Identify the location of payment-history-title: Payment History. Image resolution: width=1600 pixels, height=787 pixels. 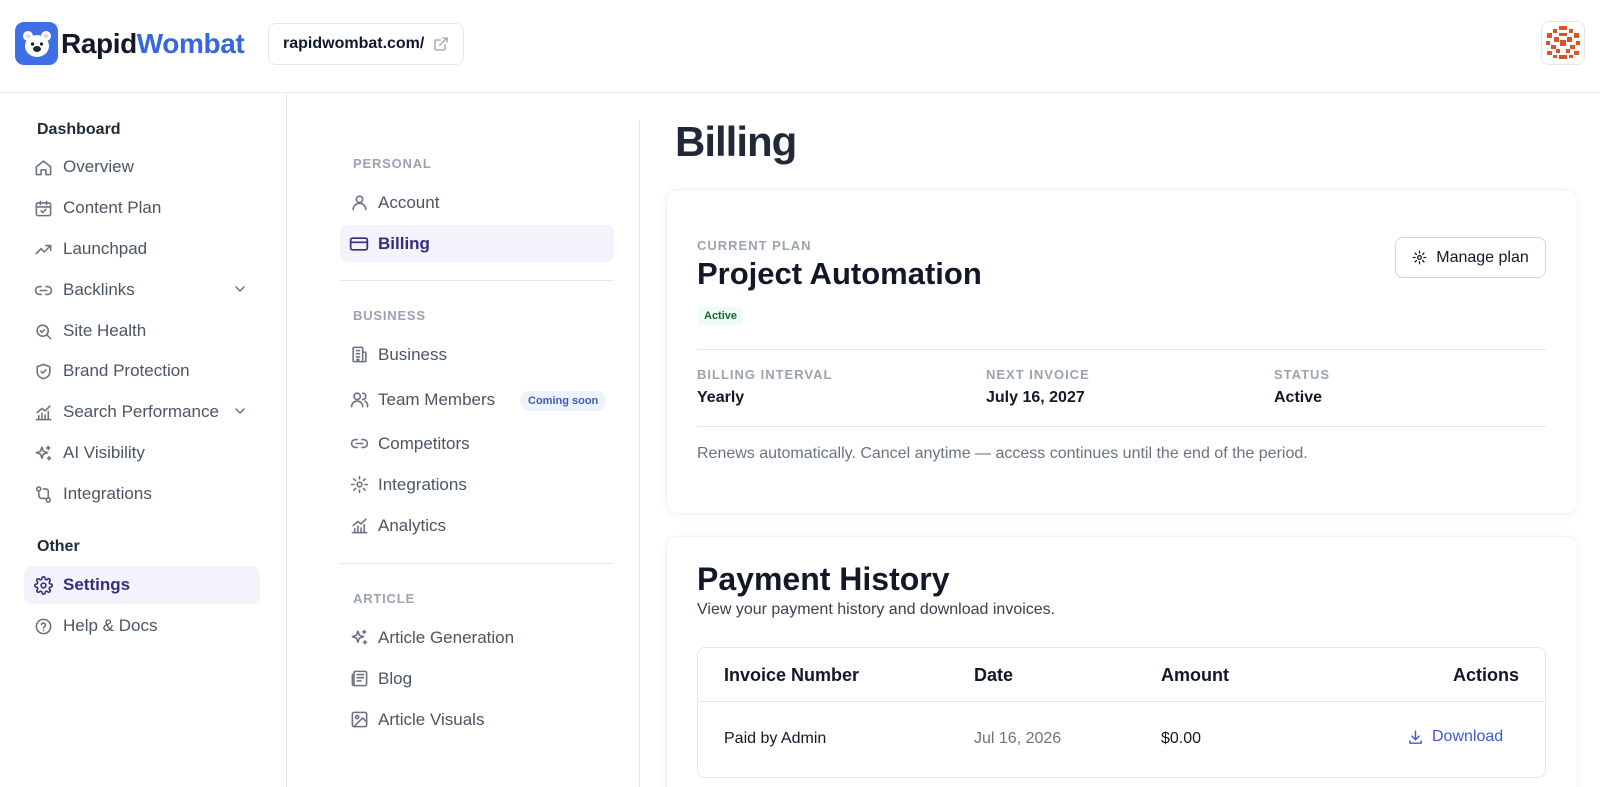
(823, 579).